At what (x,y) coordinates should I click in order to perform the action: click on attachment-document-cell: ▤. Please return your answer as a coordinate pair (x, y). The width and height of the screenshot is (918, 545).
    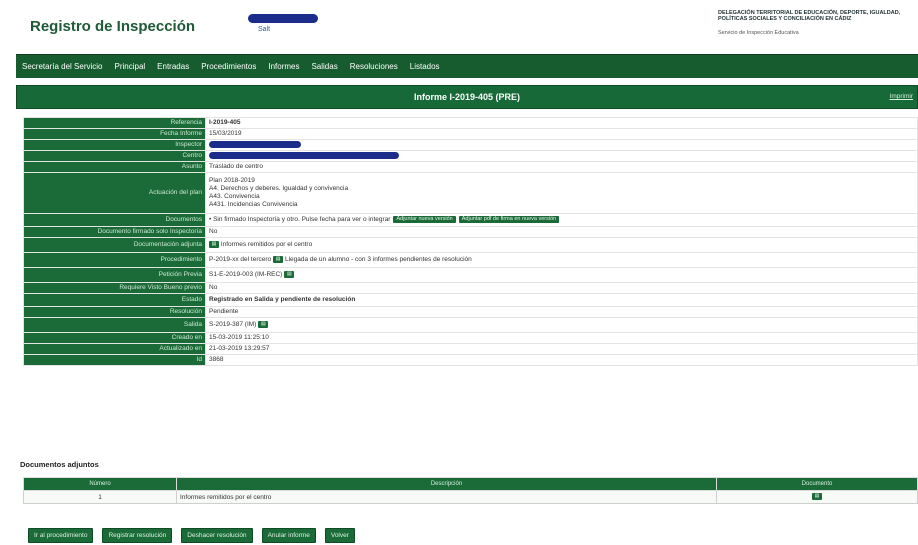
    Looking at the image, I should click on (817, 497).